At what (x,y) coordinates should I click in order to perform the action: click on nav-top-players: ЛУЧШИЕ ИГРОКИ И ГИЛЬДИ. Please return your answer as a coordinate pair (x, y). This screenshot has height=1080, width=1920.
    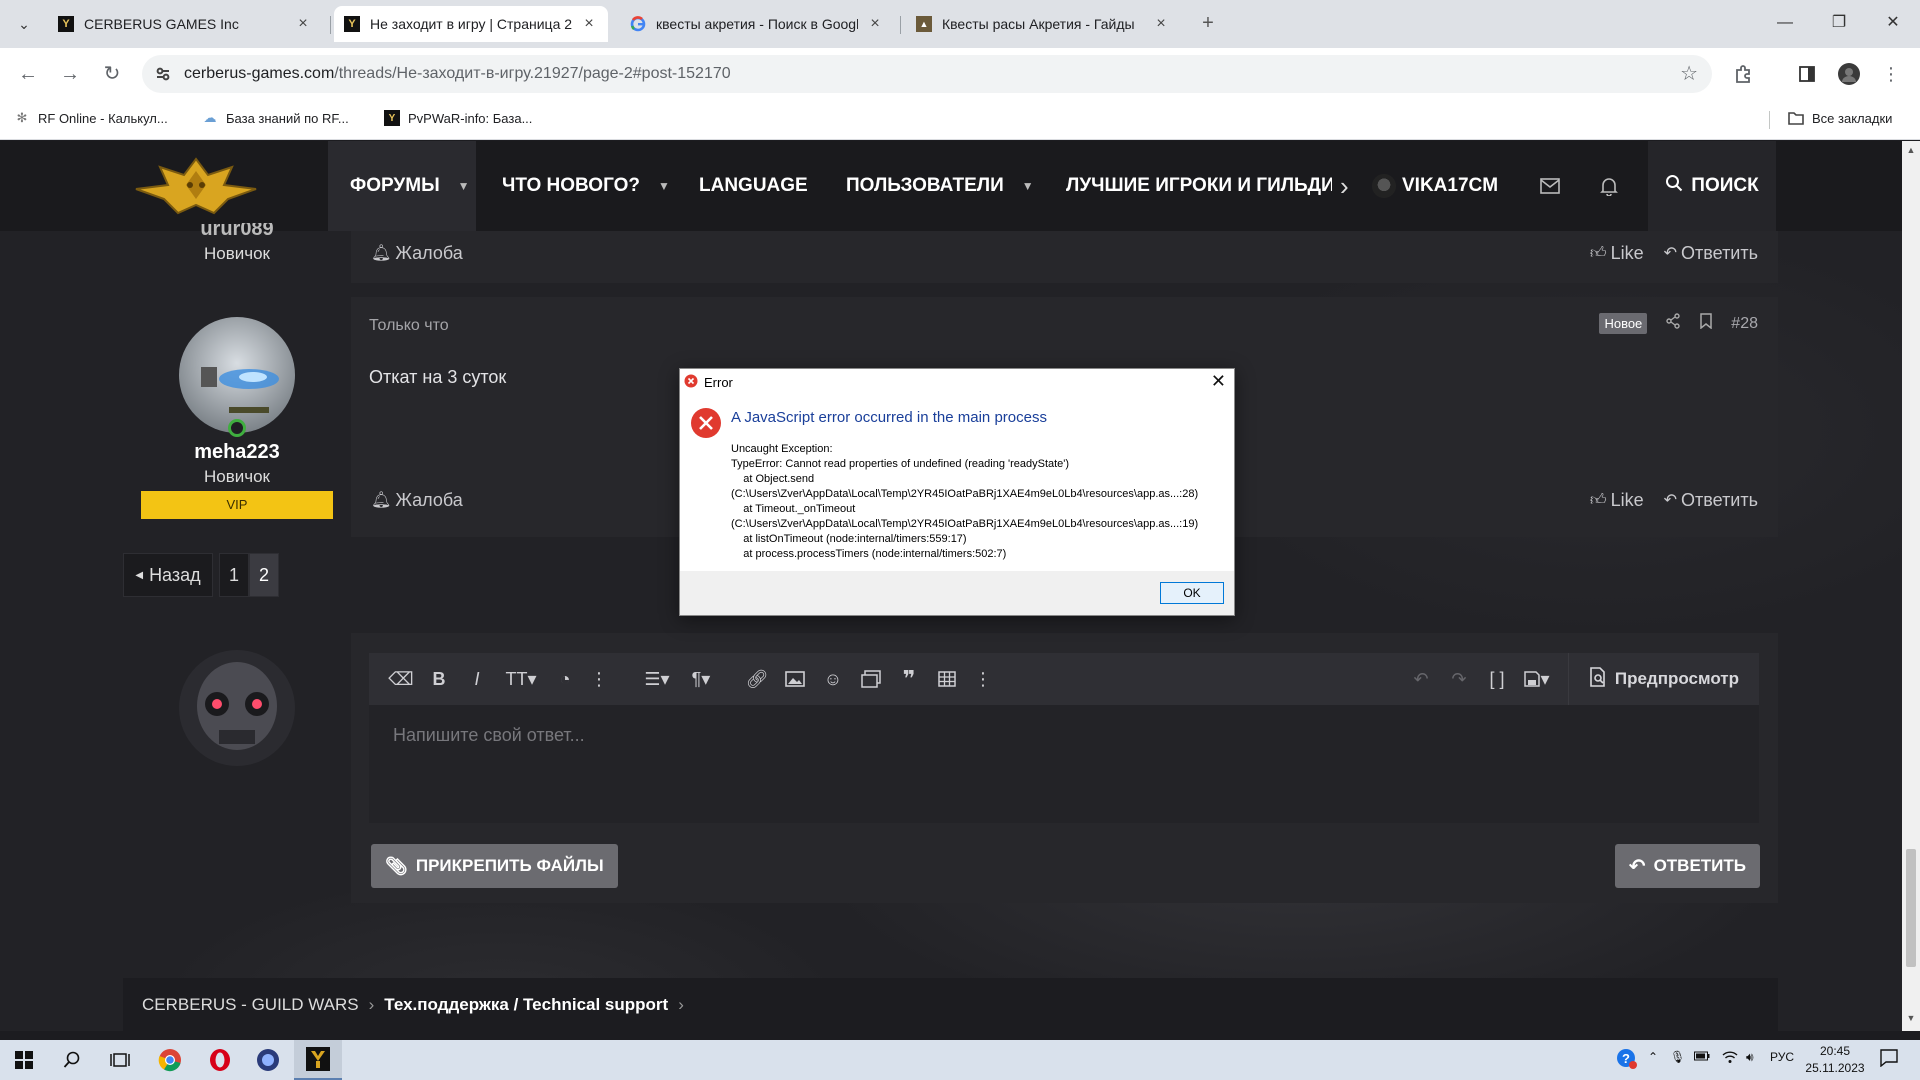
    Looking at the image, I should click on (1199, 186).